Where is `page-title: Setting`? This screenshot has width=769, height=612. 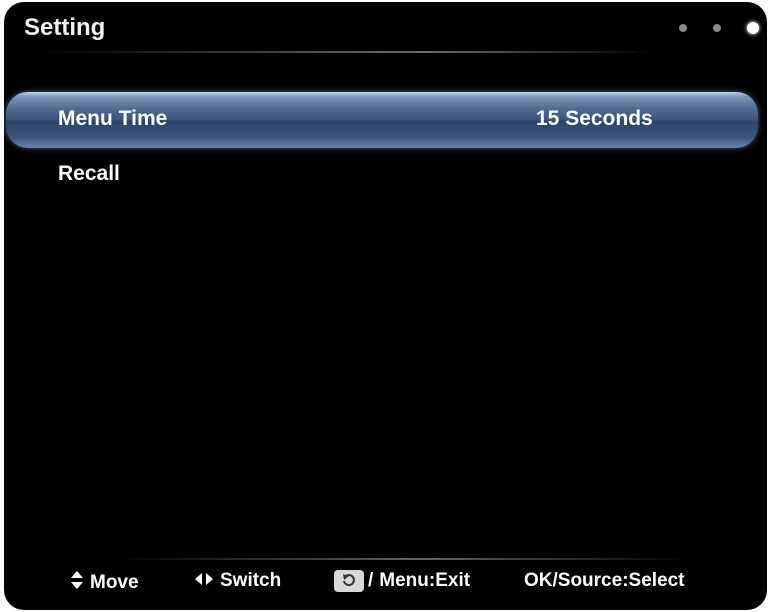 page-title: Setting is located at coordinates (65, 27).